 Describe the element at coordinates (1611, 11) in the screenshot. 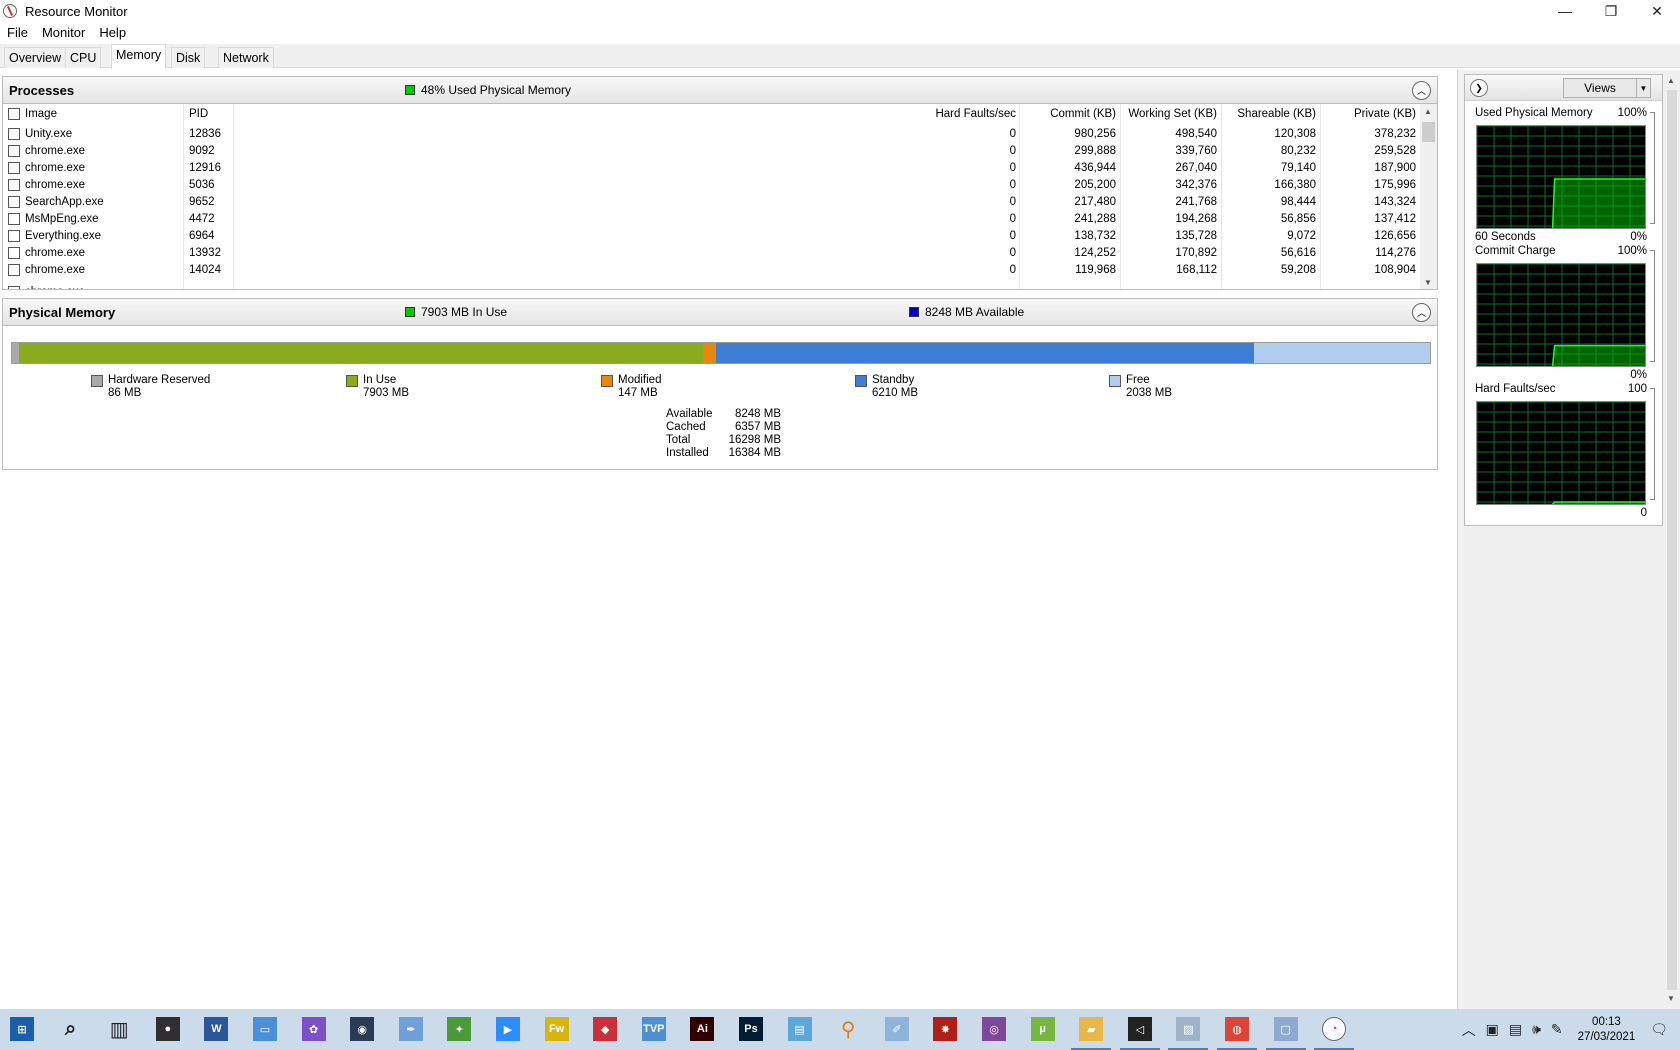

I see `maximize-button: ❐` at that location.